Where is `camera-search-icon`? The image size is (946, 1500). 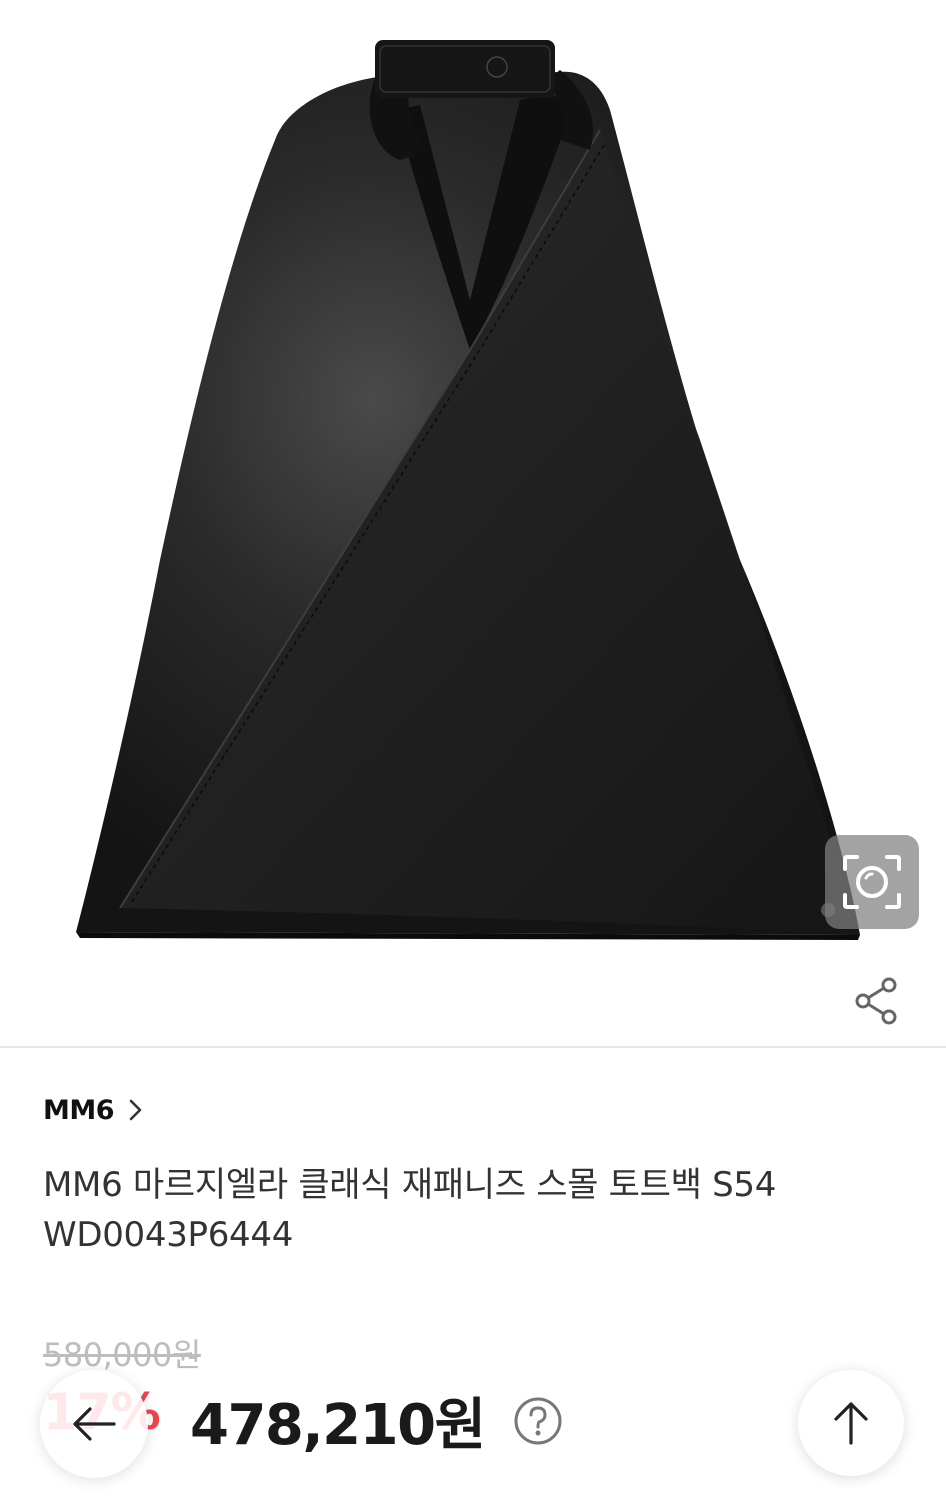 camera-search-icon is located at coordinates (872, 882).